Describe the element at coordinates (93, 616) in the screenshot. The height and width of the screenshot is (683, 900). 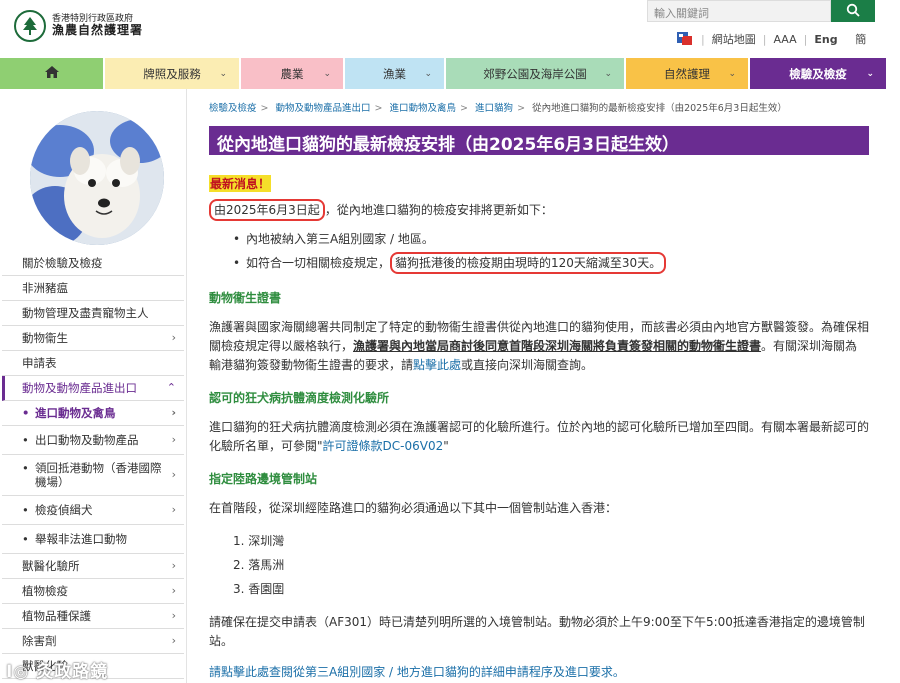
I see `sidebar-item-plant-variety: 植物品種保護 ›` at that location.